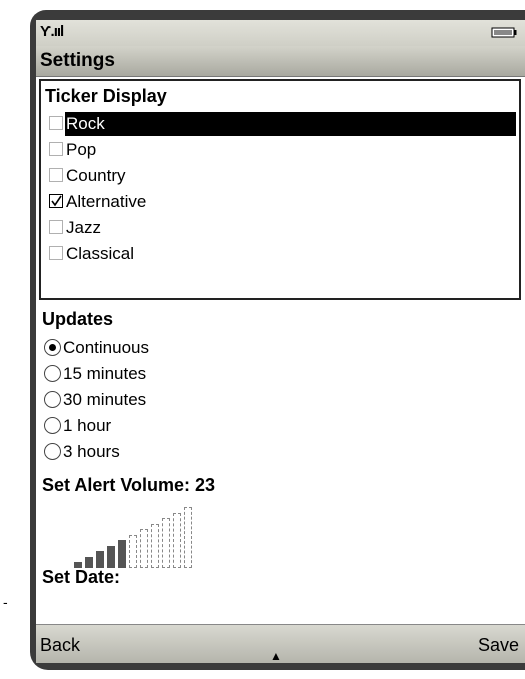  What do you see at coordinates (280, 149) in the screenshot?
I see `checkbox-pop: Pop` at bounding box center [280, 149].